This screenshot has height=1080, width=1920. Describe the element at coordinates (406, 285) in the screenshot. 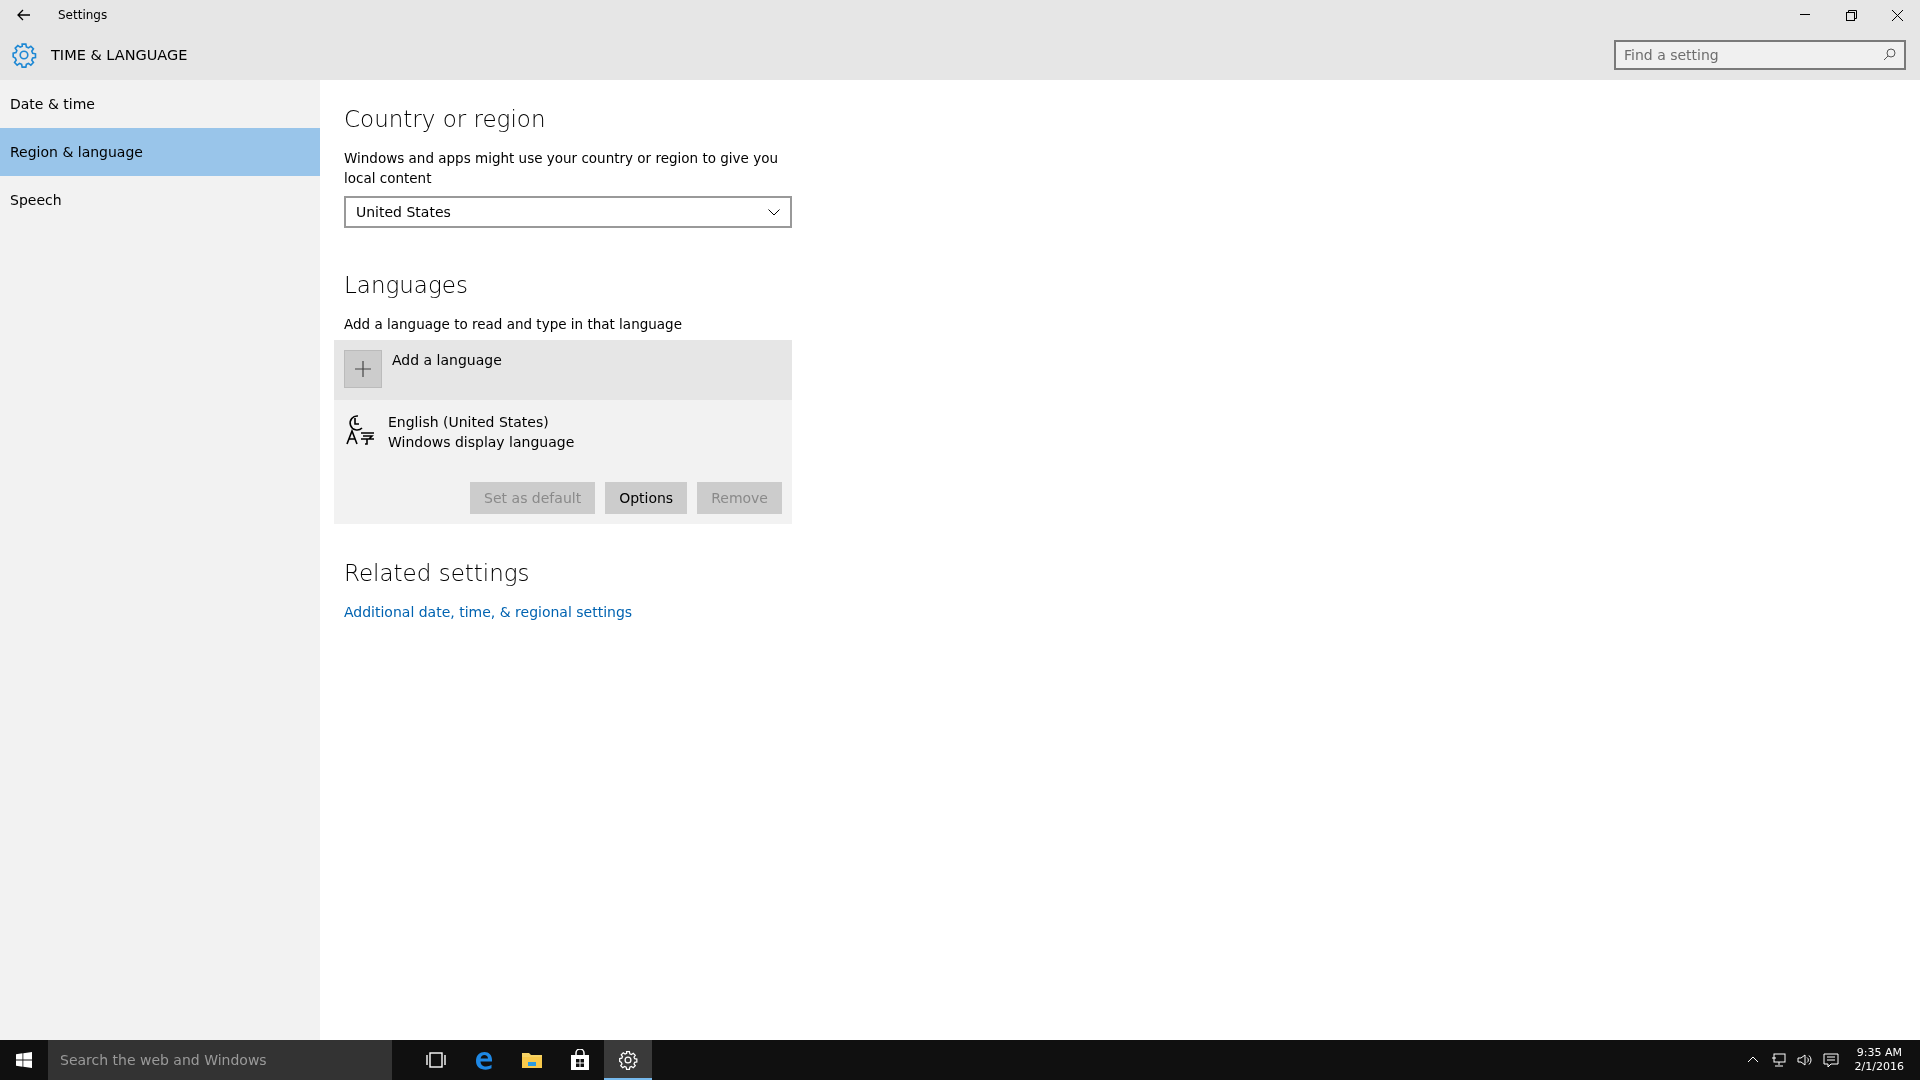

I see `section-heading: Languages` at that location.